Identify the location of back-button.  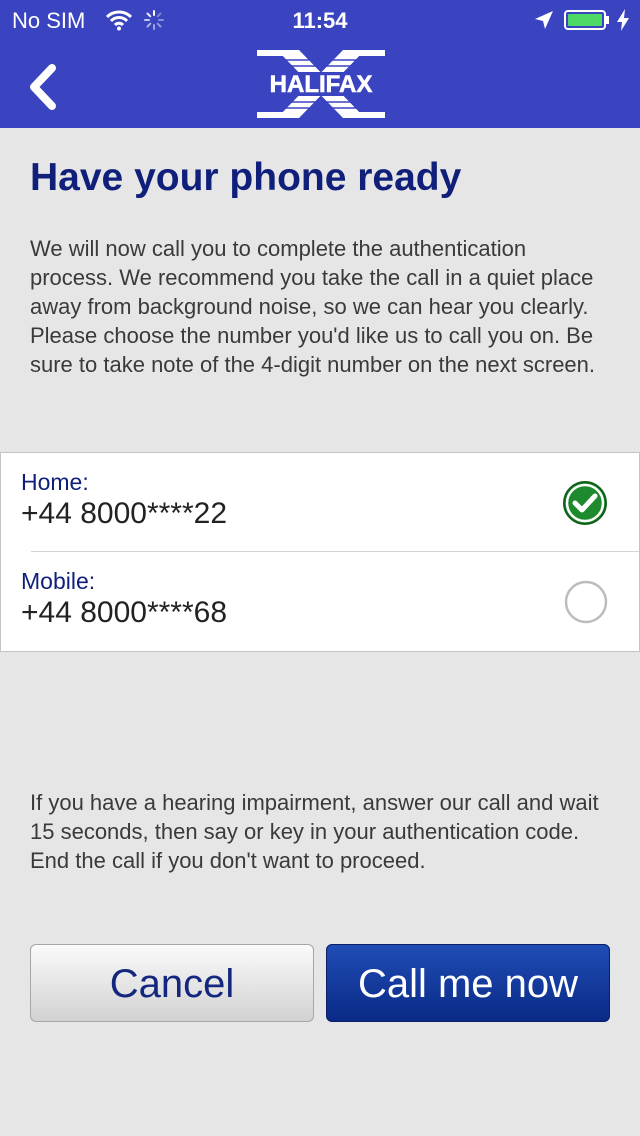
(42, 87).